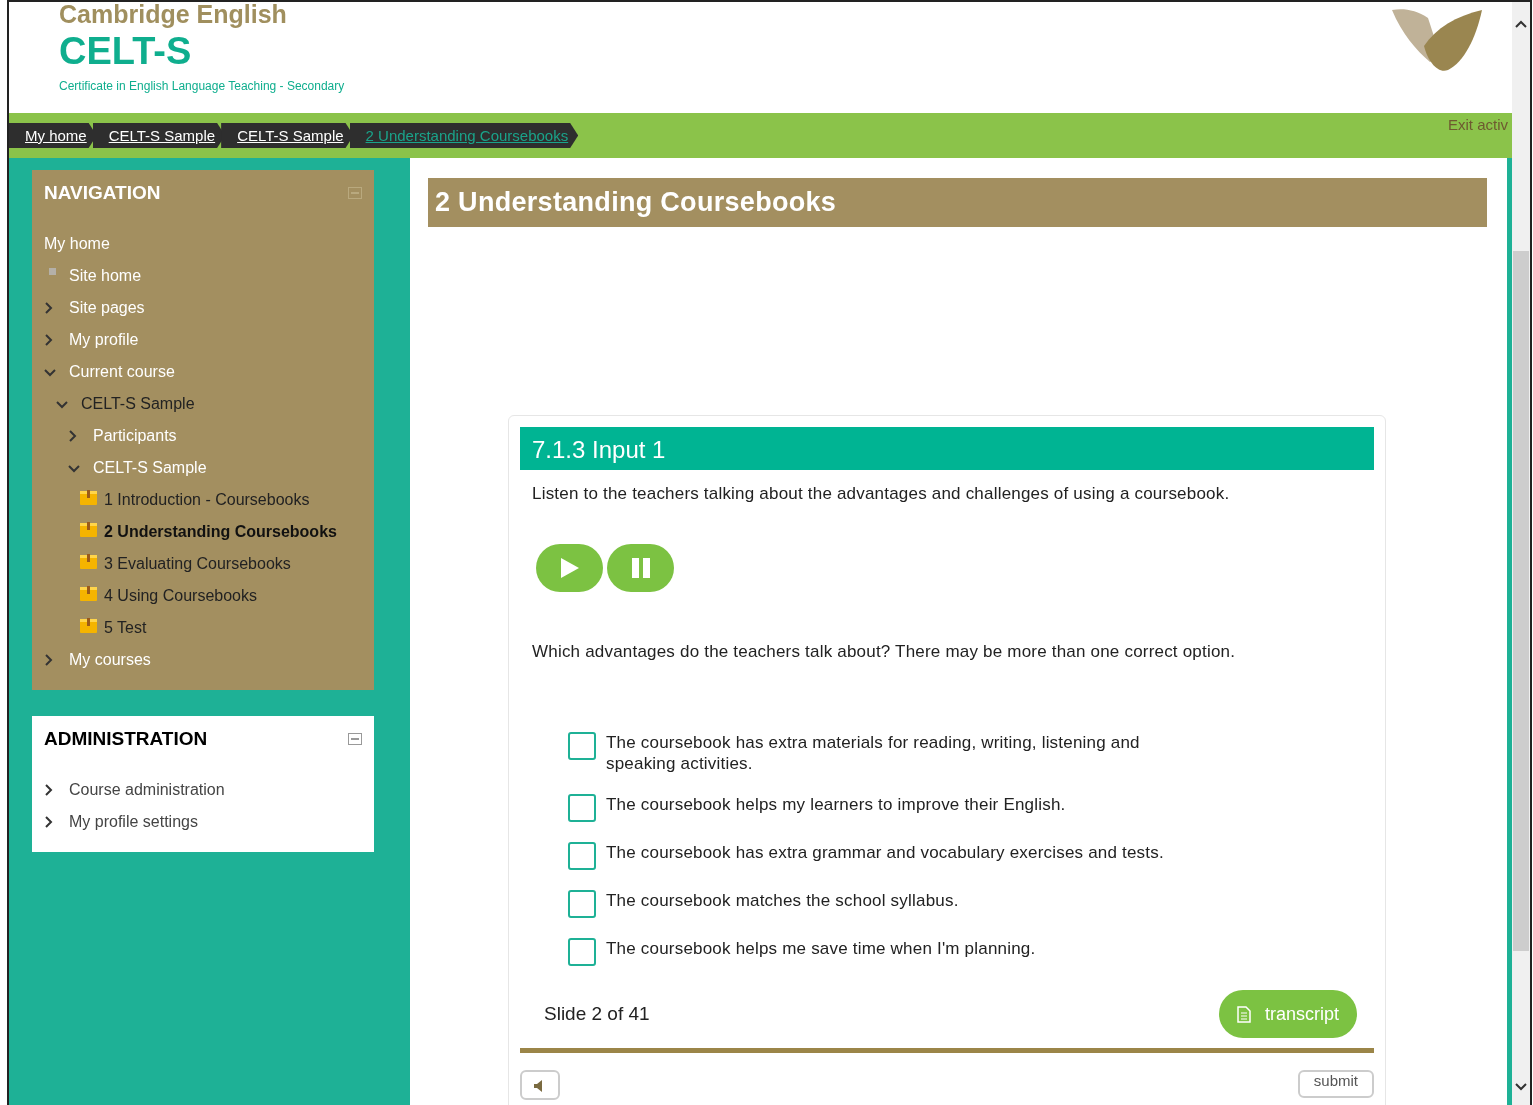 The width and height of the screenshot is (1533, 1105). Describe the element at coordinates (1521, 24) in the screenshot. I see `scroll-up-icon` at that location.